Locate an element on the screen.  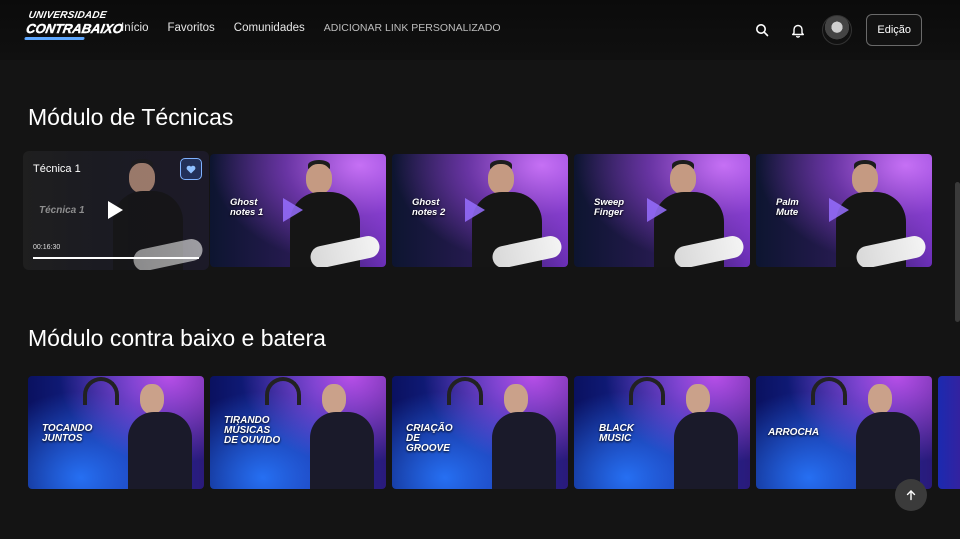
lesson-card-label: ARROCHA is located at coordinates (794, 432).